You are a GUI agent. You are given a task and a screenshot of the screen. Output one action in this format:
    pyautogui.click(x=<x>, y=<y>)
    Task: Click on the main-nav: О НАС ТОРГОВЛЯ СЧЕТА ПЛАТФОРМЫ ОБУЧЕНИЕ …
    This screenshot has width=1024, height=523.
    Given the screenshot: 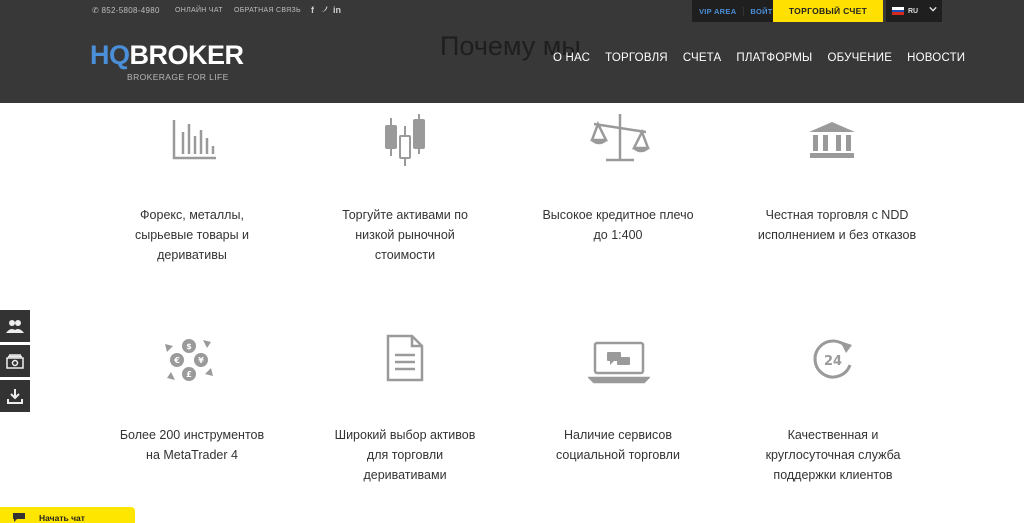 What is the action you would take?
    pyautogui.click(x=766, y=58)
    